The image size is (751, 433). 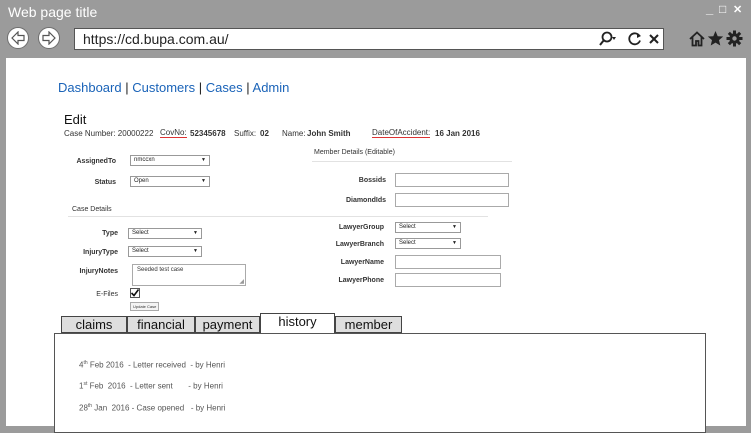 I want to click on type-label: Type, so click(x=110, y=233).